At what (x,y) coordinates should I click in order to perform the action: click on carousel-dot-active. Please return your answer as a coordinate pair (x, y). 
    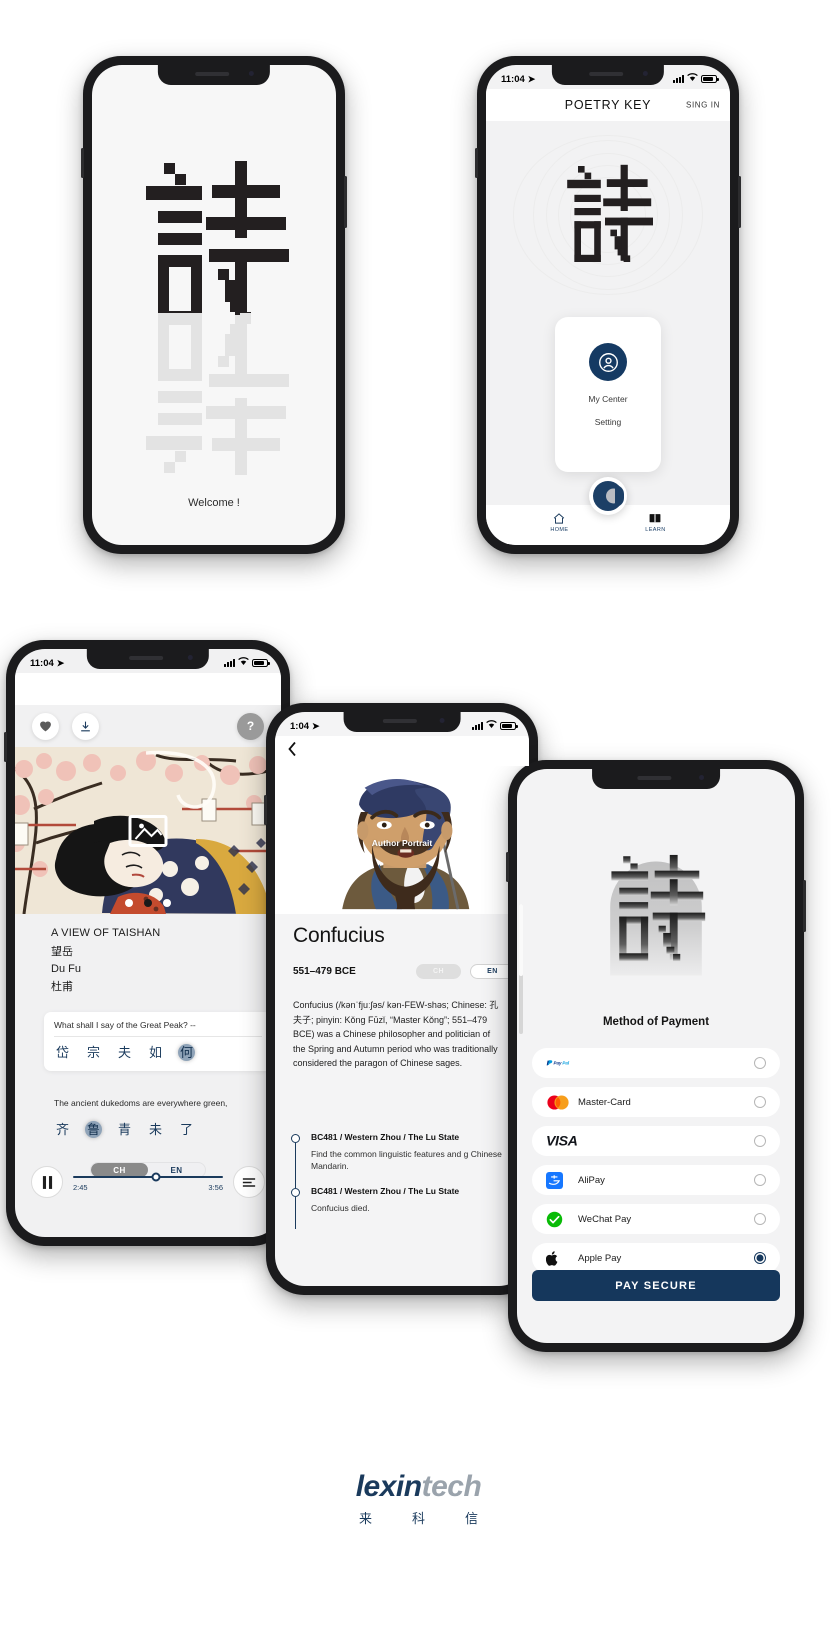
    Looking at the image, I should click on (148, 903).